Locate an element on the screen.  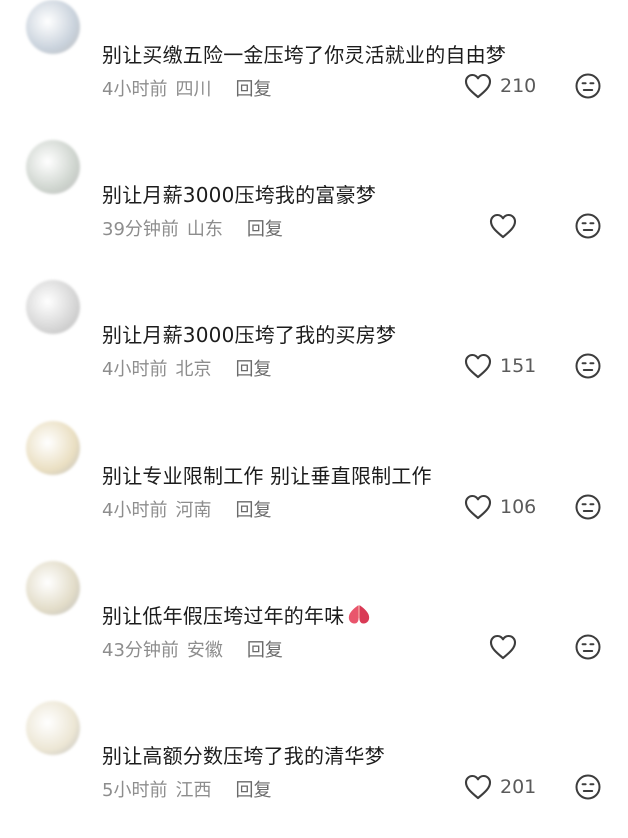
like-button: 106 is located at coordinates (500, 507).